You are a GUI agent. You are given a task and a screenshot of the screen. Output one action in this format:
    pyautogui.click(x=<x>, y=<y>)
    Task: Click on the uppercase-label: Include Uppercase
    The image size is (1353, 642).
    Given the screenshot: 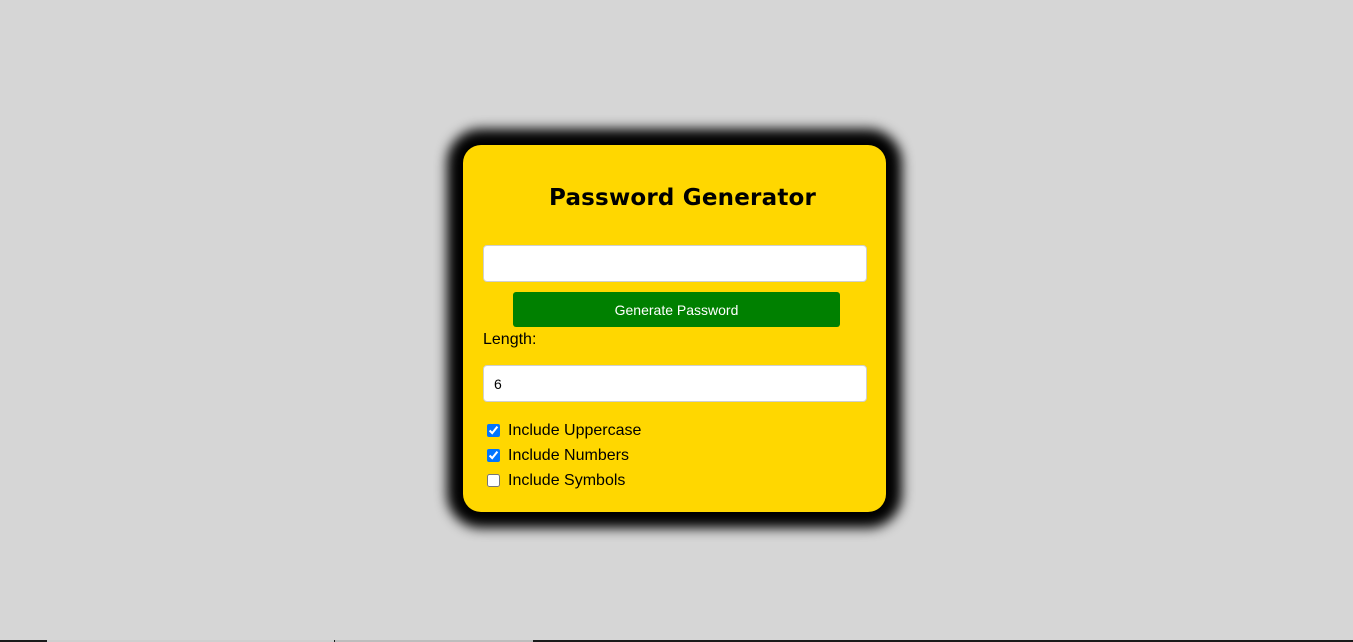 What is the action you would take?
    pyautogui.click(x=575, y=430)
    